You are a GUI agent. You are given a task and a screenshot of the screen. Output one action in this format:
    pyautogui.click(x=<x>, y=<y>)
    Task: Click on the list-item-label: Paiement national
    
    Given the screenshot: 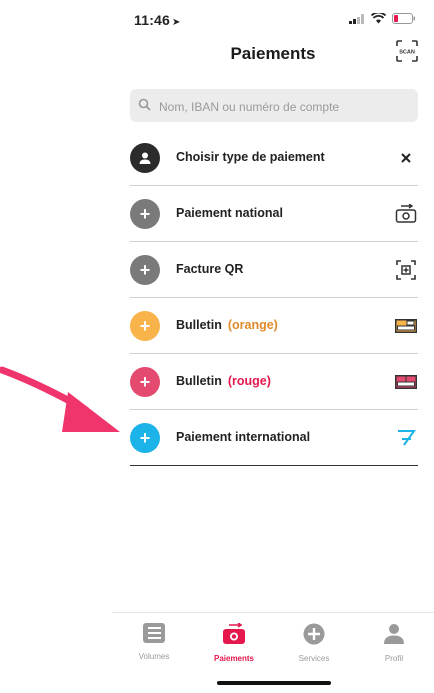 What is the action you would take?
    pyautogui.click(x=229, y=213)
    